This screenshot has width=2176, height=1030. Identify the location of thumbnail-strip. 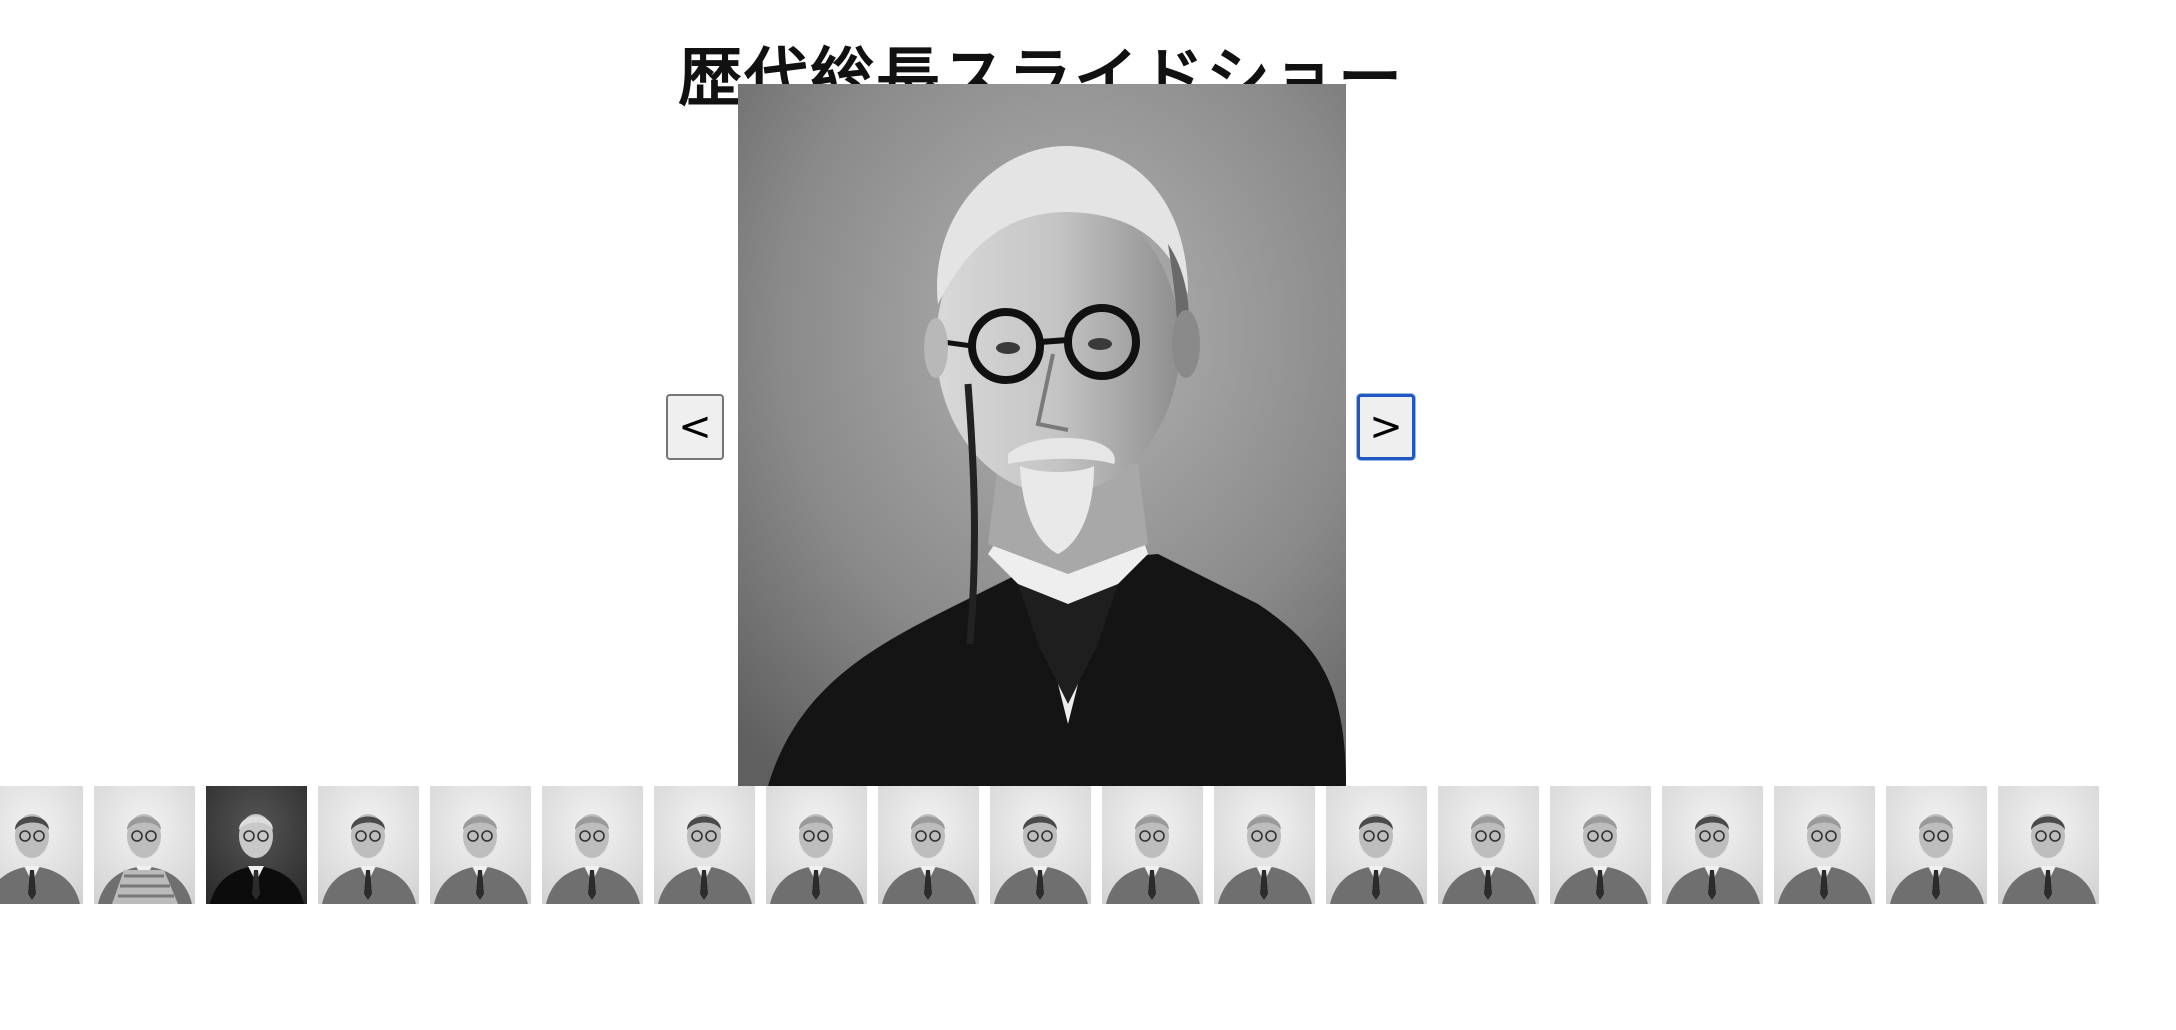
(1055, 845).